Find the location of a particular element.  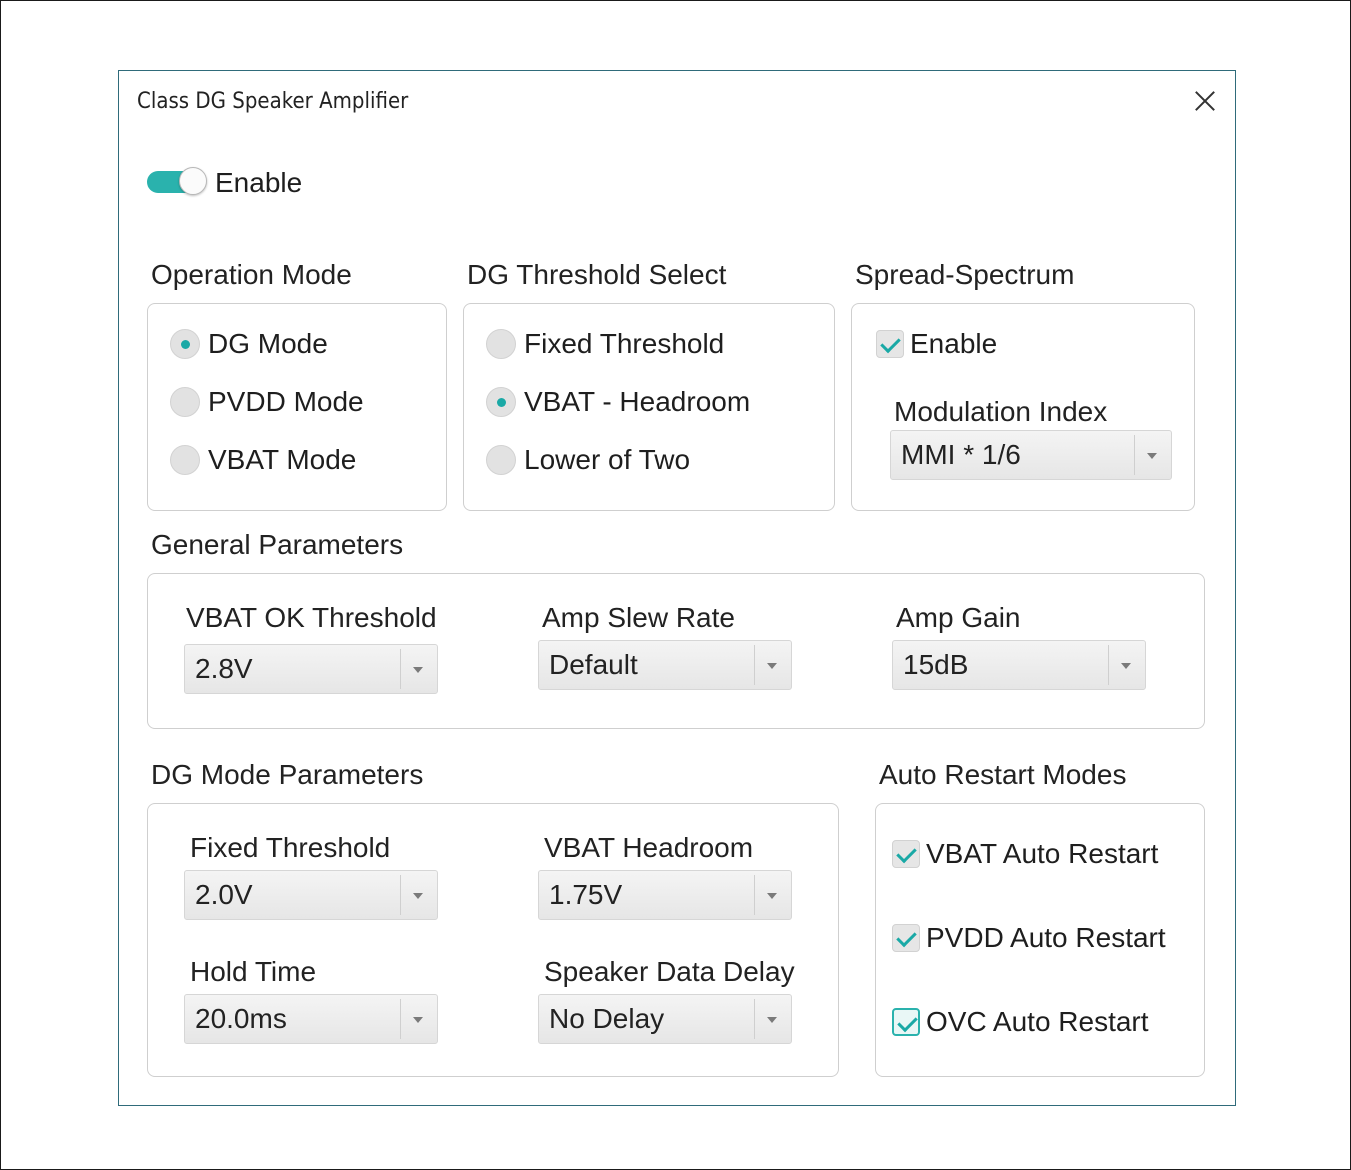

operation-mode-panel: DG Mode PVDD Mode VBAT Mode is located at coordinates (297, 407).